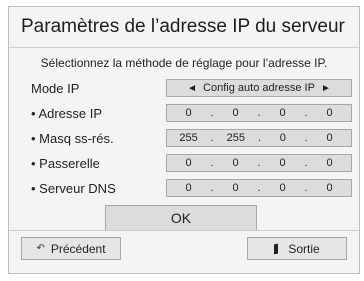 The width and height of the screenshot is (364, 281). Describe the element at coordinates (329, 188) in the screenshot. I see `dns-octet-4: 0` at that location.